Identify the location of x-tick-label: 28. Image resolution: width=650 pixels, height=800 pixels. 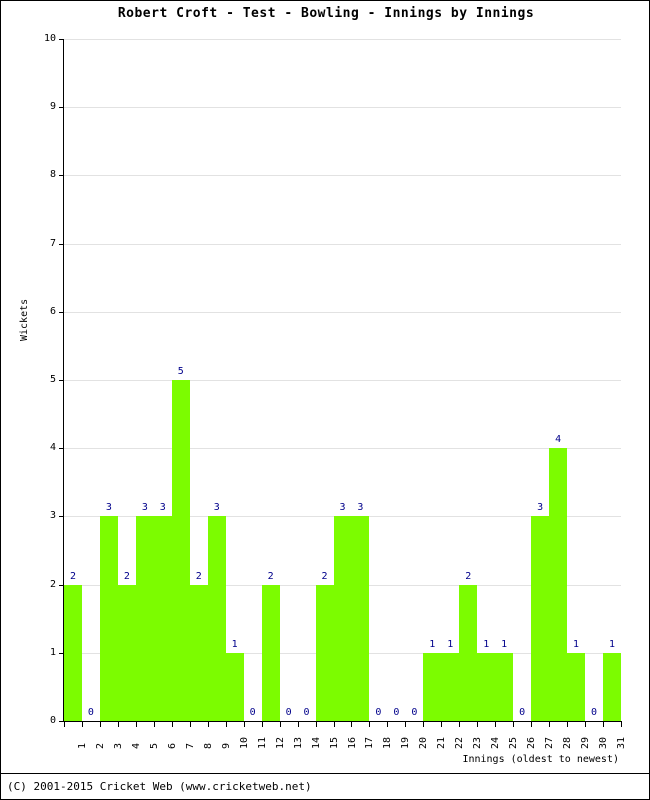
(568, 742).